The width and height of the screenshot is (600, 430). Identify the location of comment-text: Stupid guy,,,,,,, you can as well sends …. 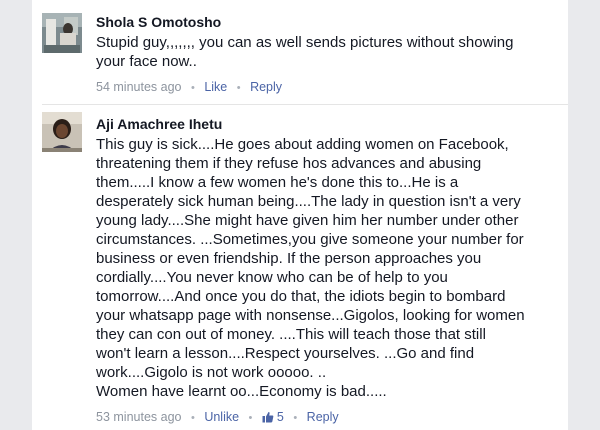
(305, 52).